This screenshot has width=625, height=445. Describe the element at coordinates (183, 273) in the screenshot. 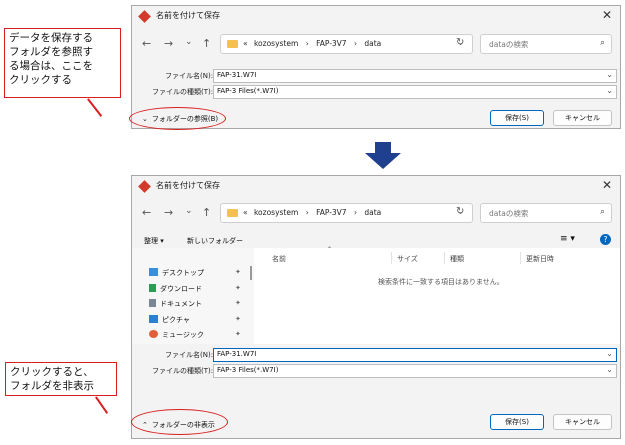

I see `sidebar-item-label: デスクトップ` at that location.